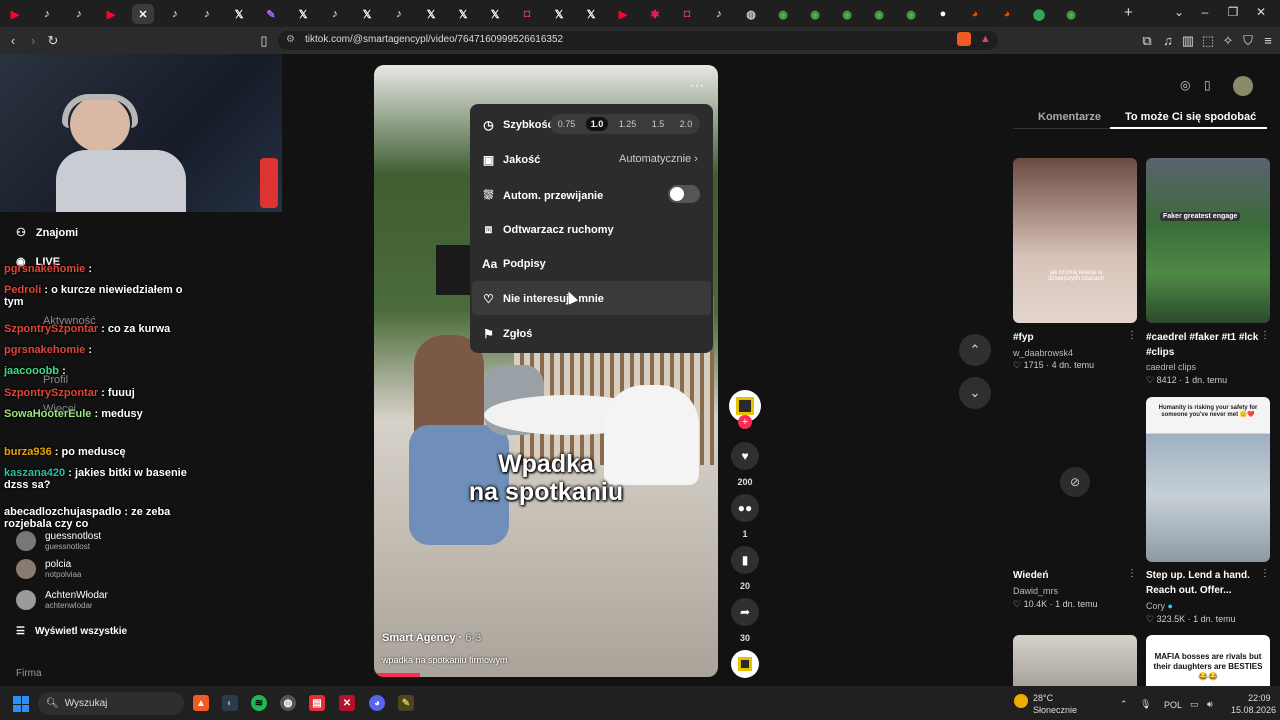  What do you see at coordinates (548, 229) in the screenshot?
I see `menu-floating-player: ⧈ Odtwarzacz ruchomy` at bounding box center [548, 229].